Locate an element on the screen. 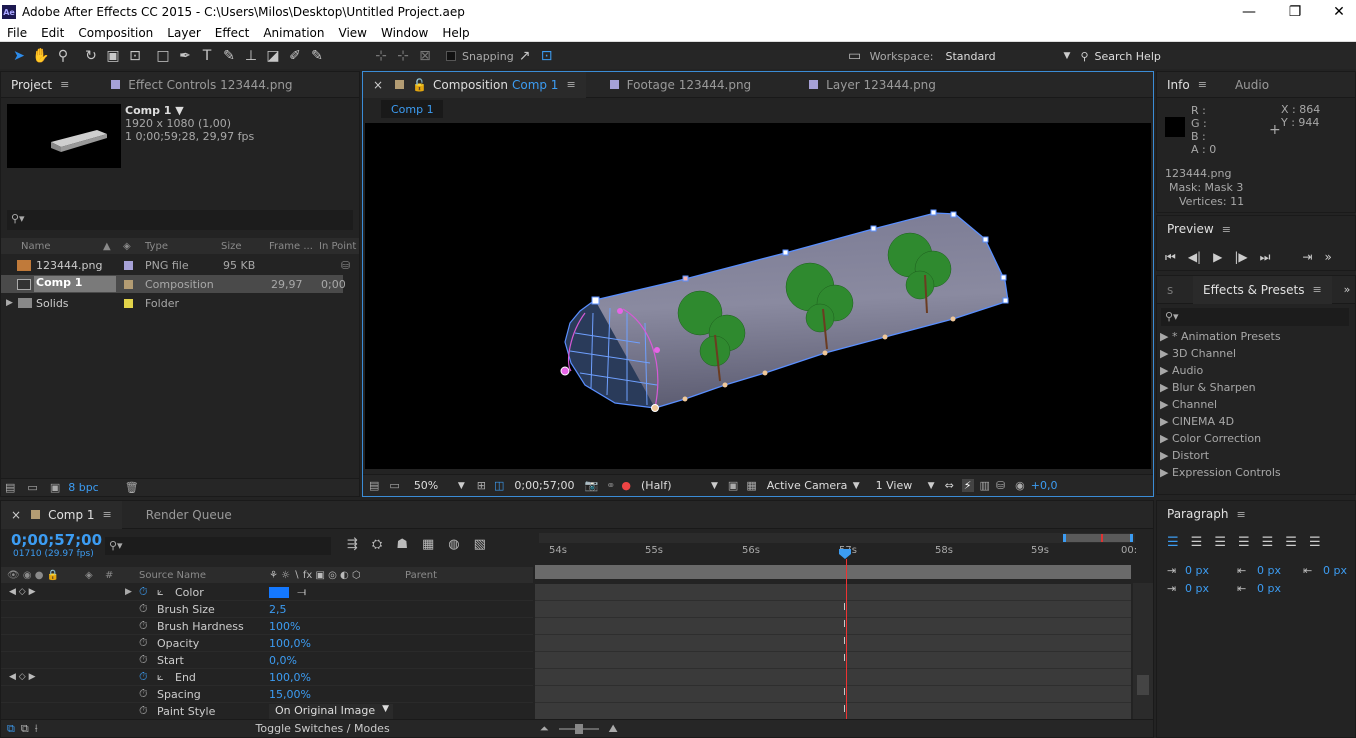  effects-search-input: ⚲▾ is located at coordinates (1255, 317).